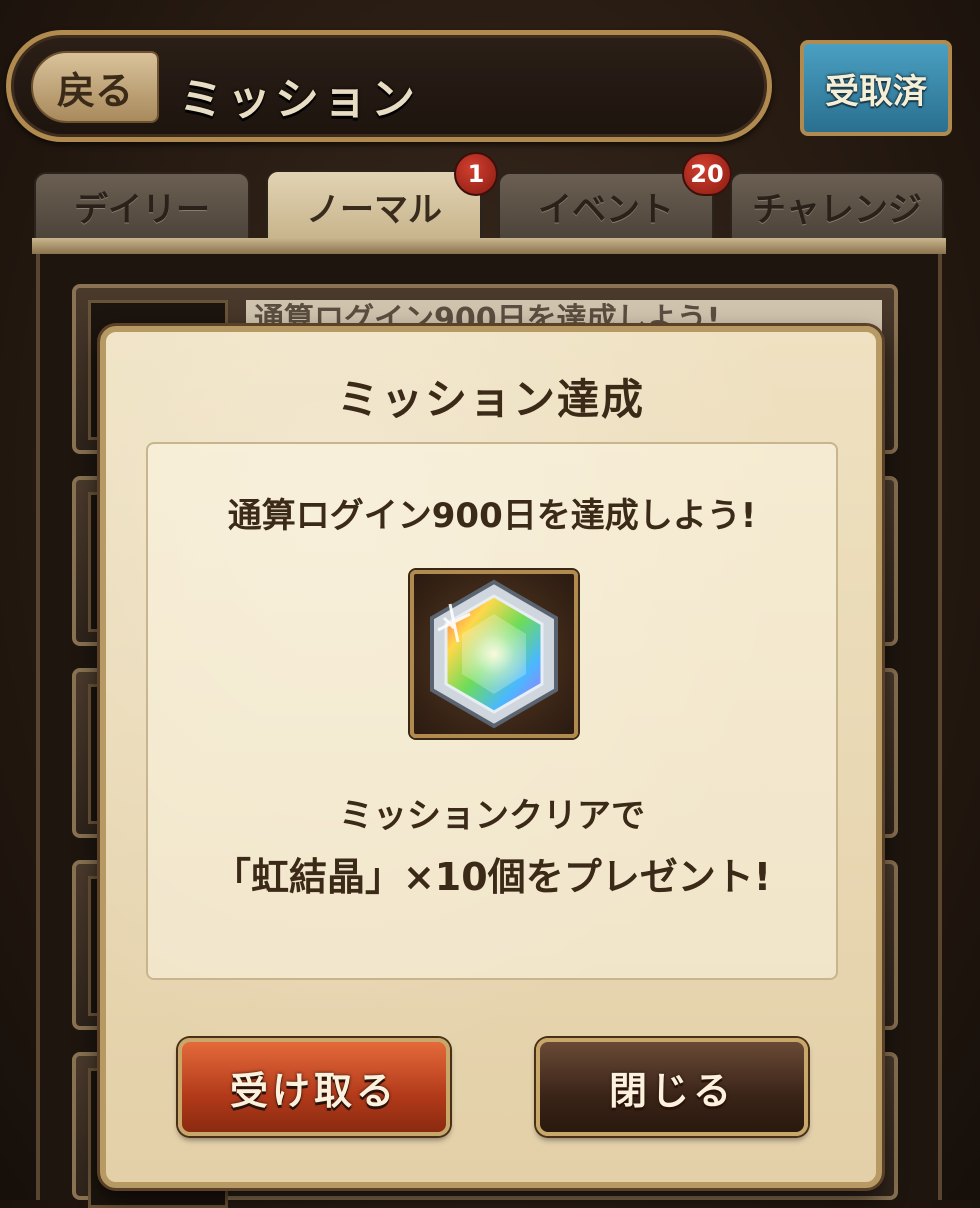 The image size is (980, 1208). I want to click on dialog-title: ミッション達成, so click(490, 399).